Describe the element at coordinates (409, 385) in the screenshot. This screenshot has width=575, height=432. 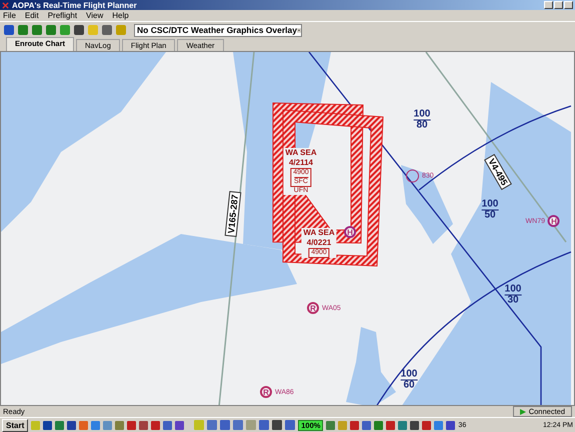
I see `altitude-bottom: 60` at that location.